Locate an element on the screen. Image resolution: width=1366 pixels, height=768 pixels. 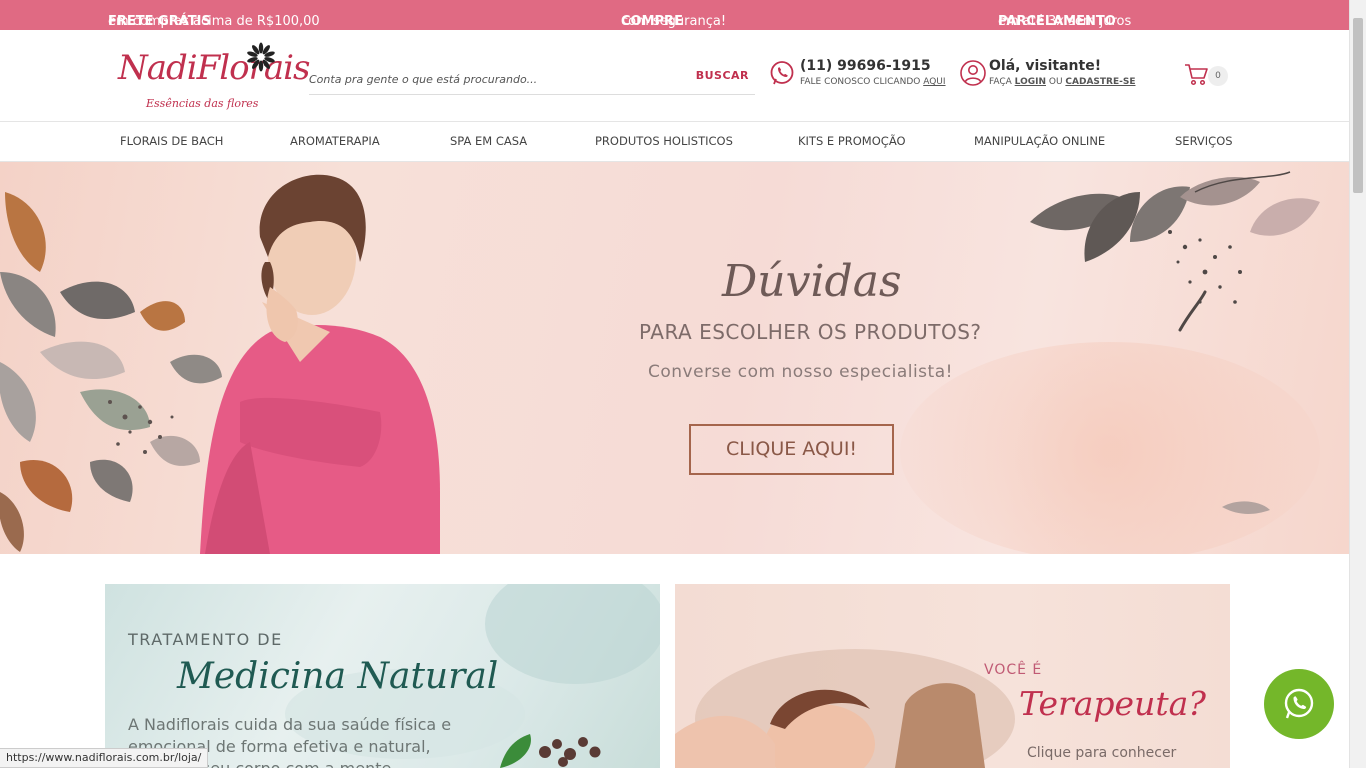
hero-tagline: Converse com nosso especialista! is located at coordinates (800, 372).